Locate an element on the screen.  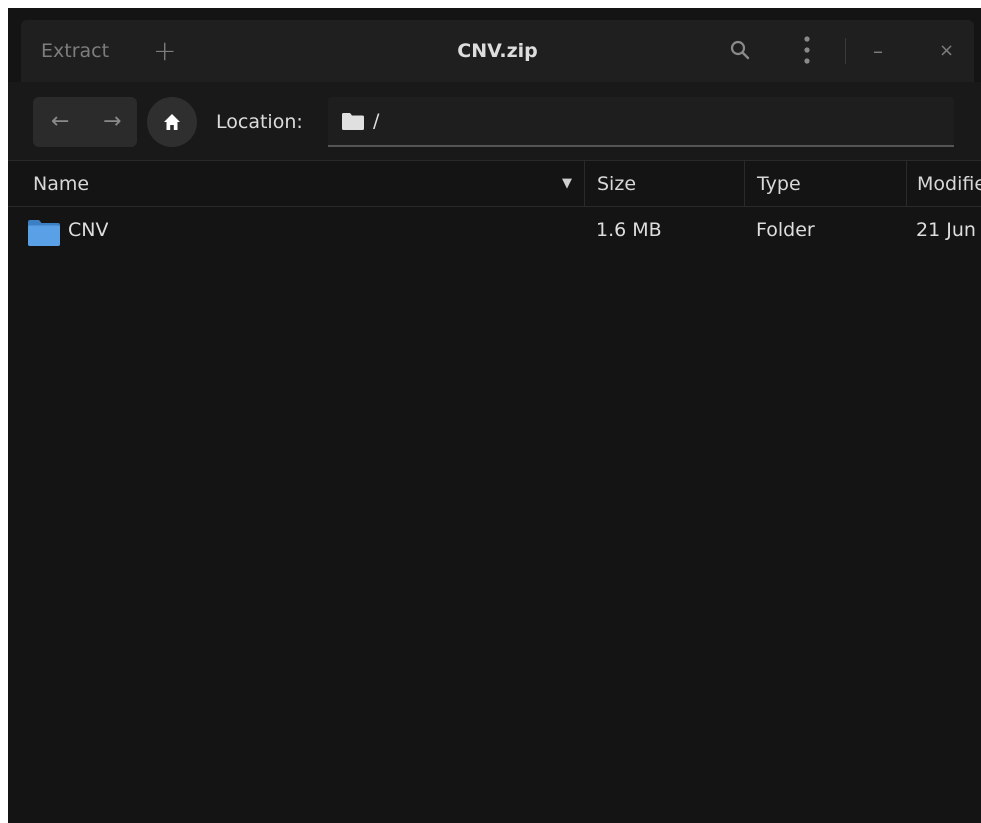
forward-button: → is located at coordinates (112, 122).